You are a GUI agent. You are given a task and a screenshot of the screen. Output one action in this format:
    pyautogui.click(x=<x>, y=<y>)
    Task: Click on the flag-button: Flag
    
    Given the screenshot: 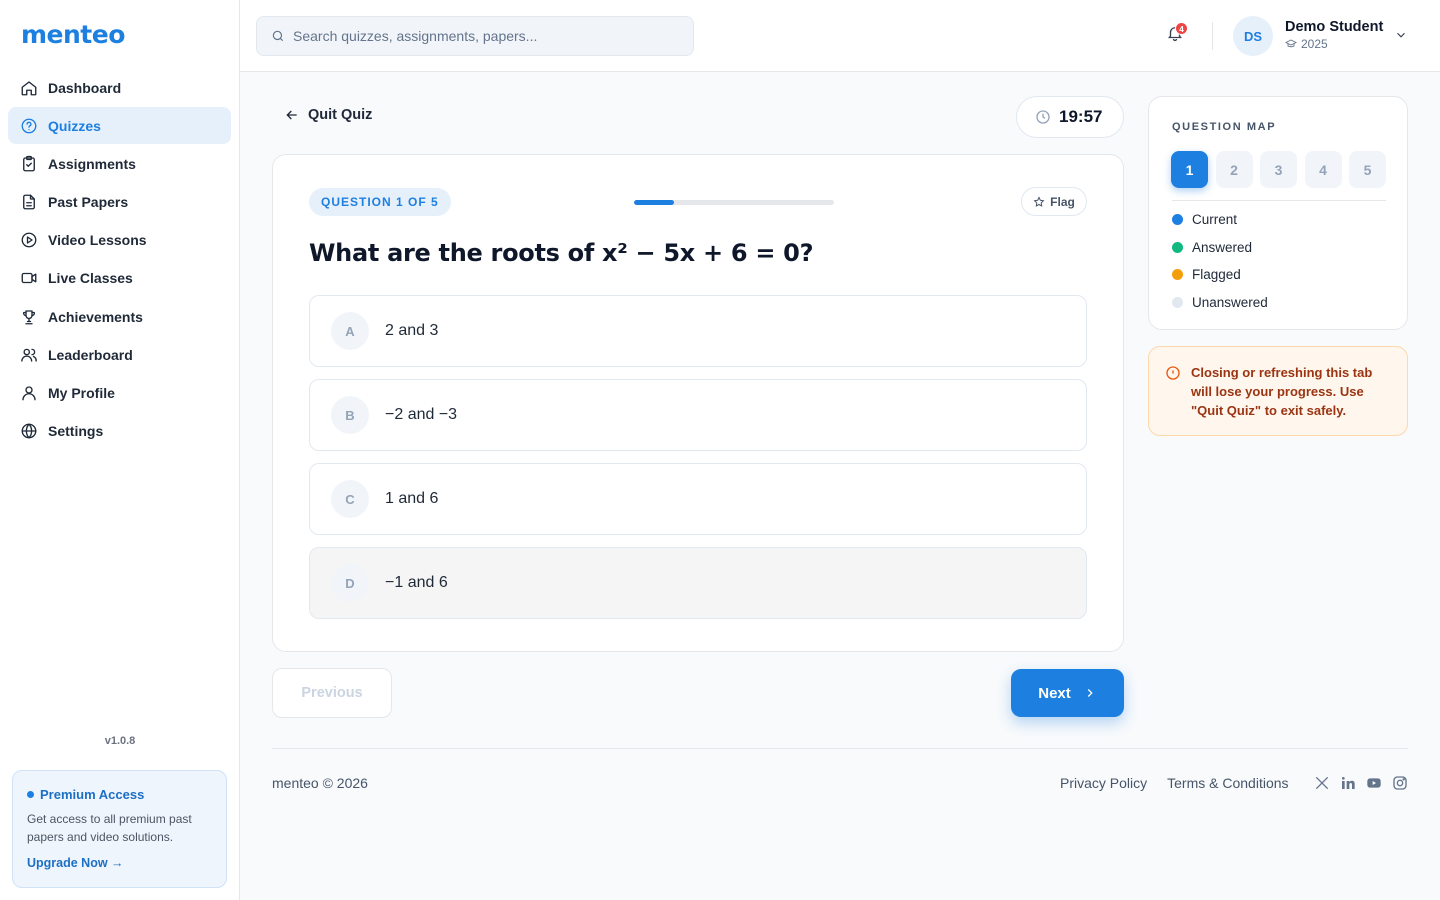 What is the action you would take?
    pyautogui.click(x=1054, y=201)
    